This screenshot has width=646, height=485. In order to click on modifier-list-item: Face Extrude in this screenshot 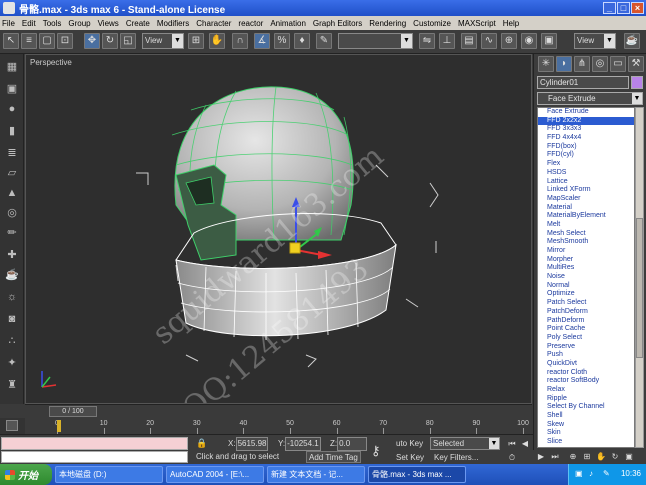, I will do `click(586, 112)`.